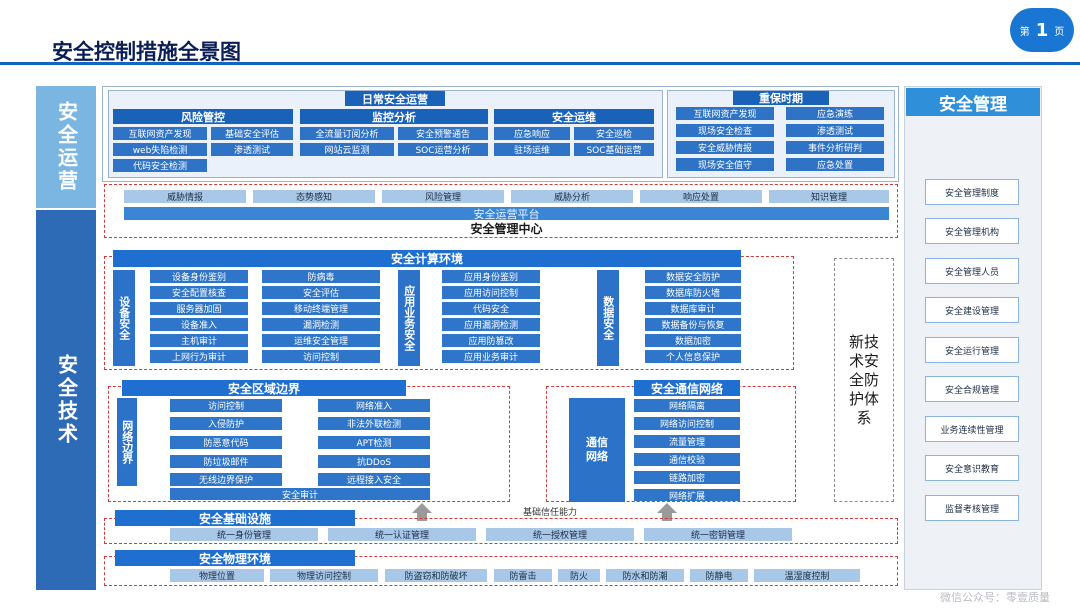  Describe the element at coordinates (835, 130) in the screenshot. I see `key-item: 渗透测试` at that location.